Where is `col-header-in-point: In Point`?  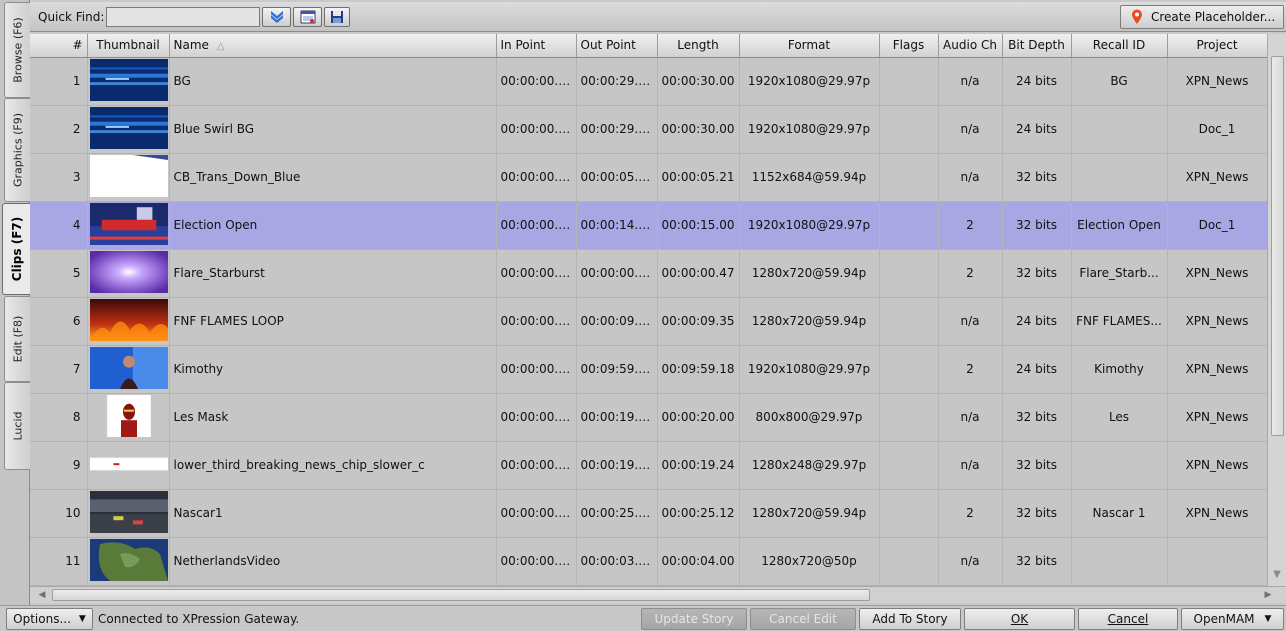 col-header-in-point: In Point is located at coordinates (536, 46).